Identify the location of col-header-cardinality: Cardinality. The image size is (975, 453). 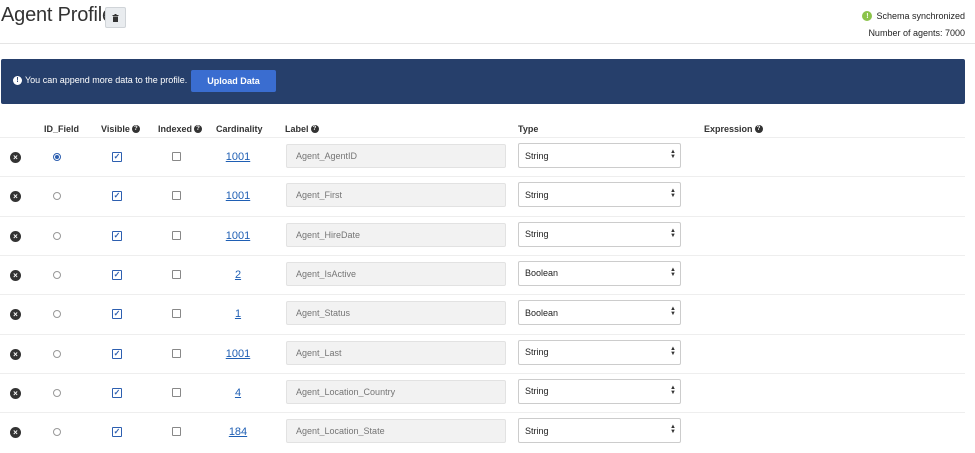
(239, 129).